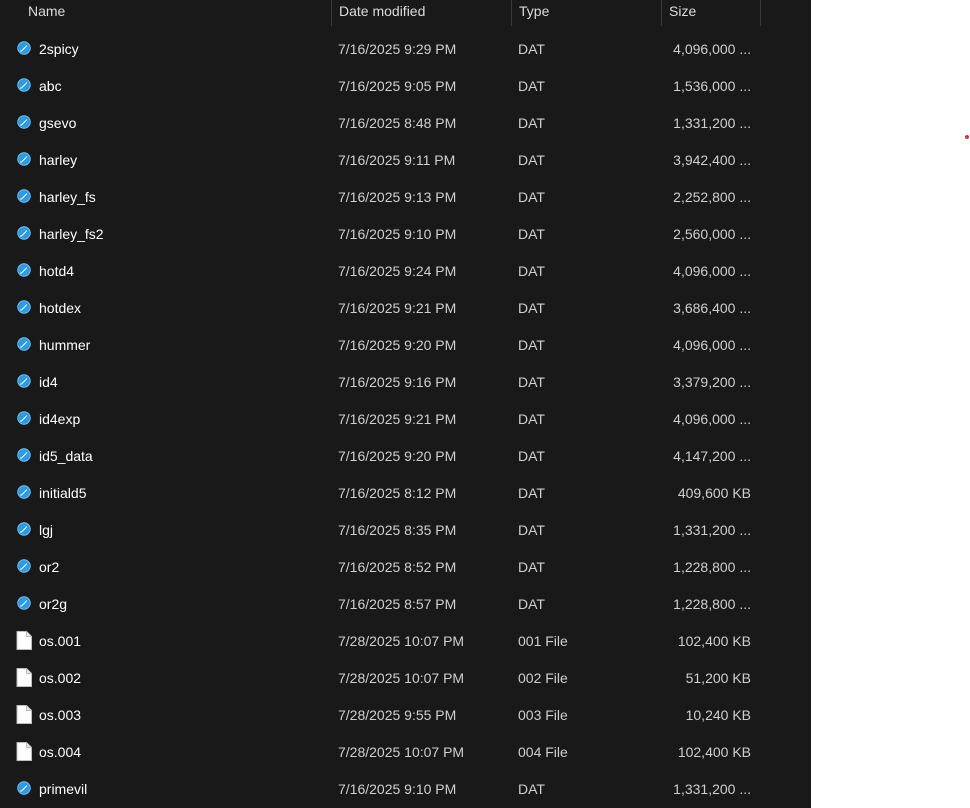 The image size is (970, 808). I want to click on file-date-modified: 7/16/2025 9:24 PM, so click(397, 271).